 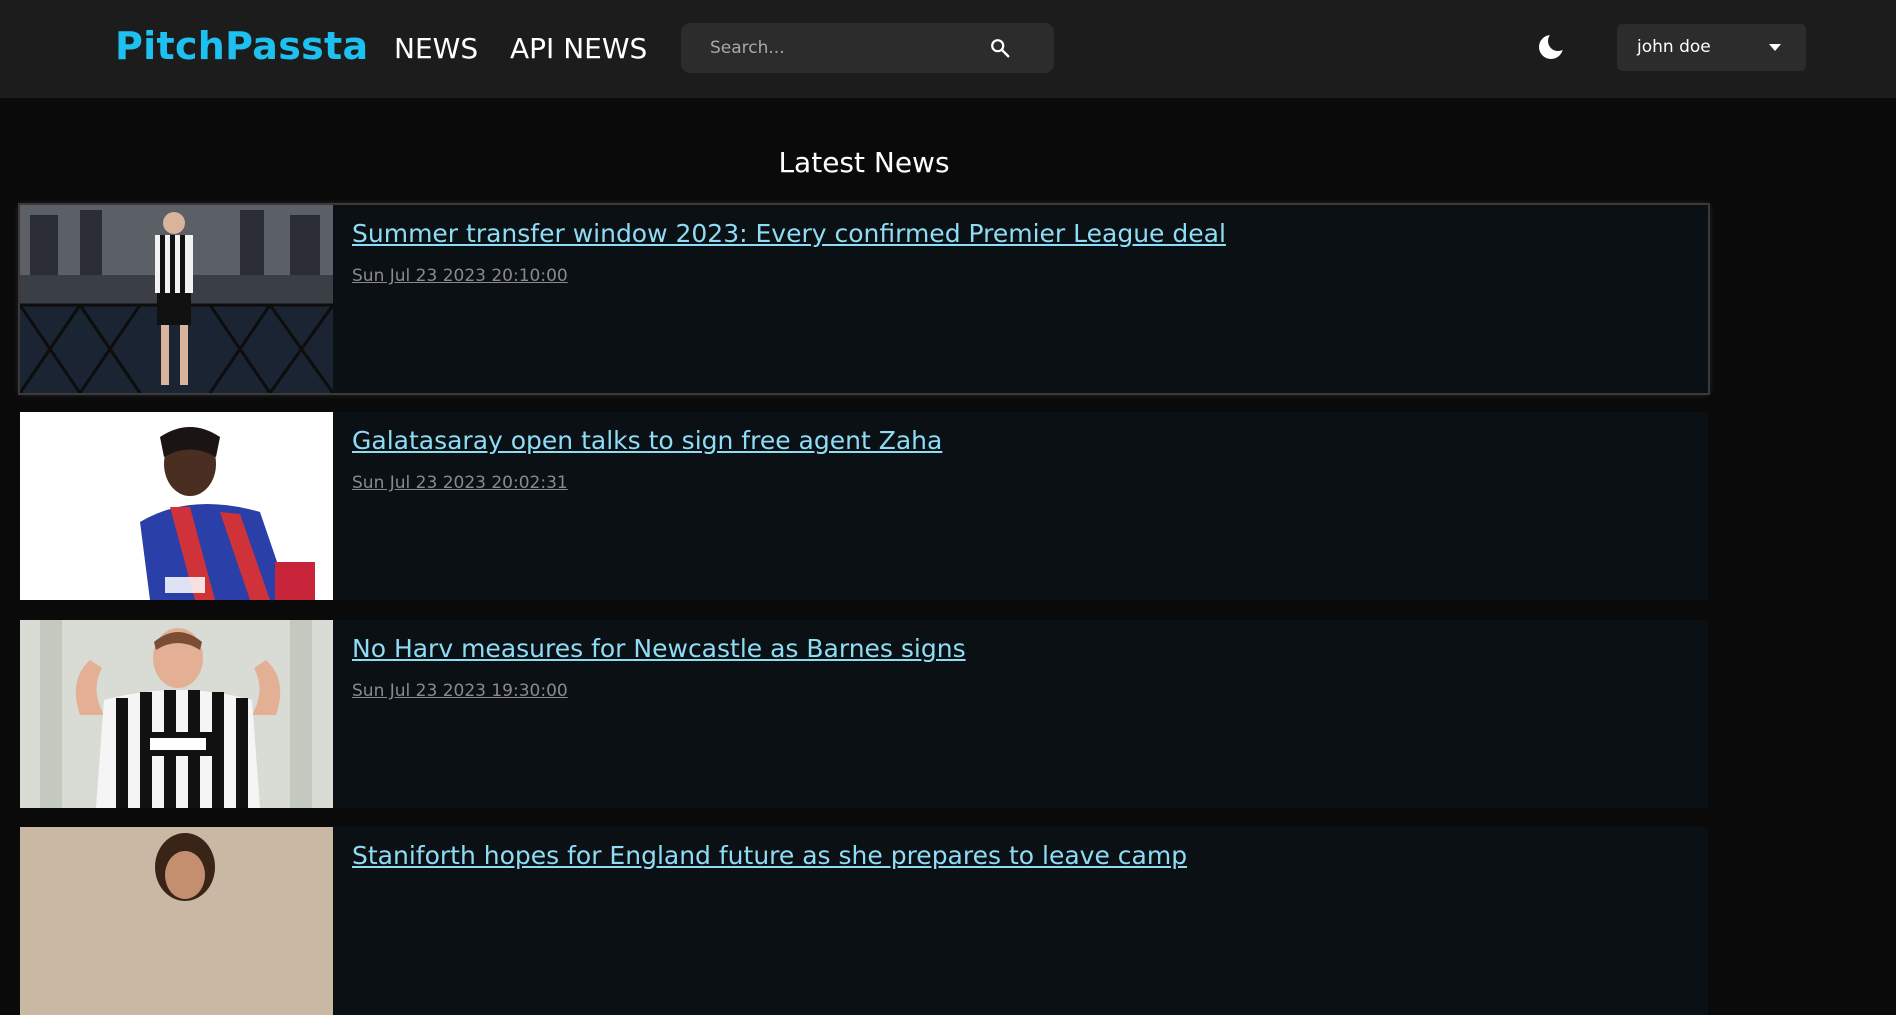 I want to click on top-navbar: PitchPassta NEWS API NEWS john doe, so click(x=948, y=49).